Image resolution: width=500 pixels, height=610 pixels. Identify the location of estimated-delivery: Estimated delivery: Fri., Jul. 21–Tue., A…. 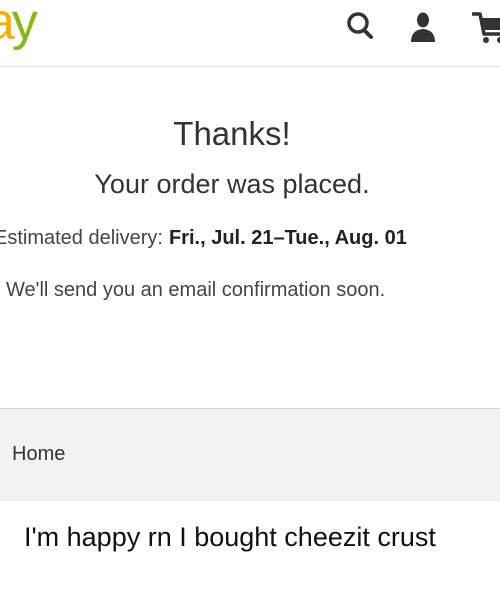
(203, 238).